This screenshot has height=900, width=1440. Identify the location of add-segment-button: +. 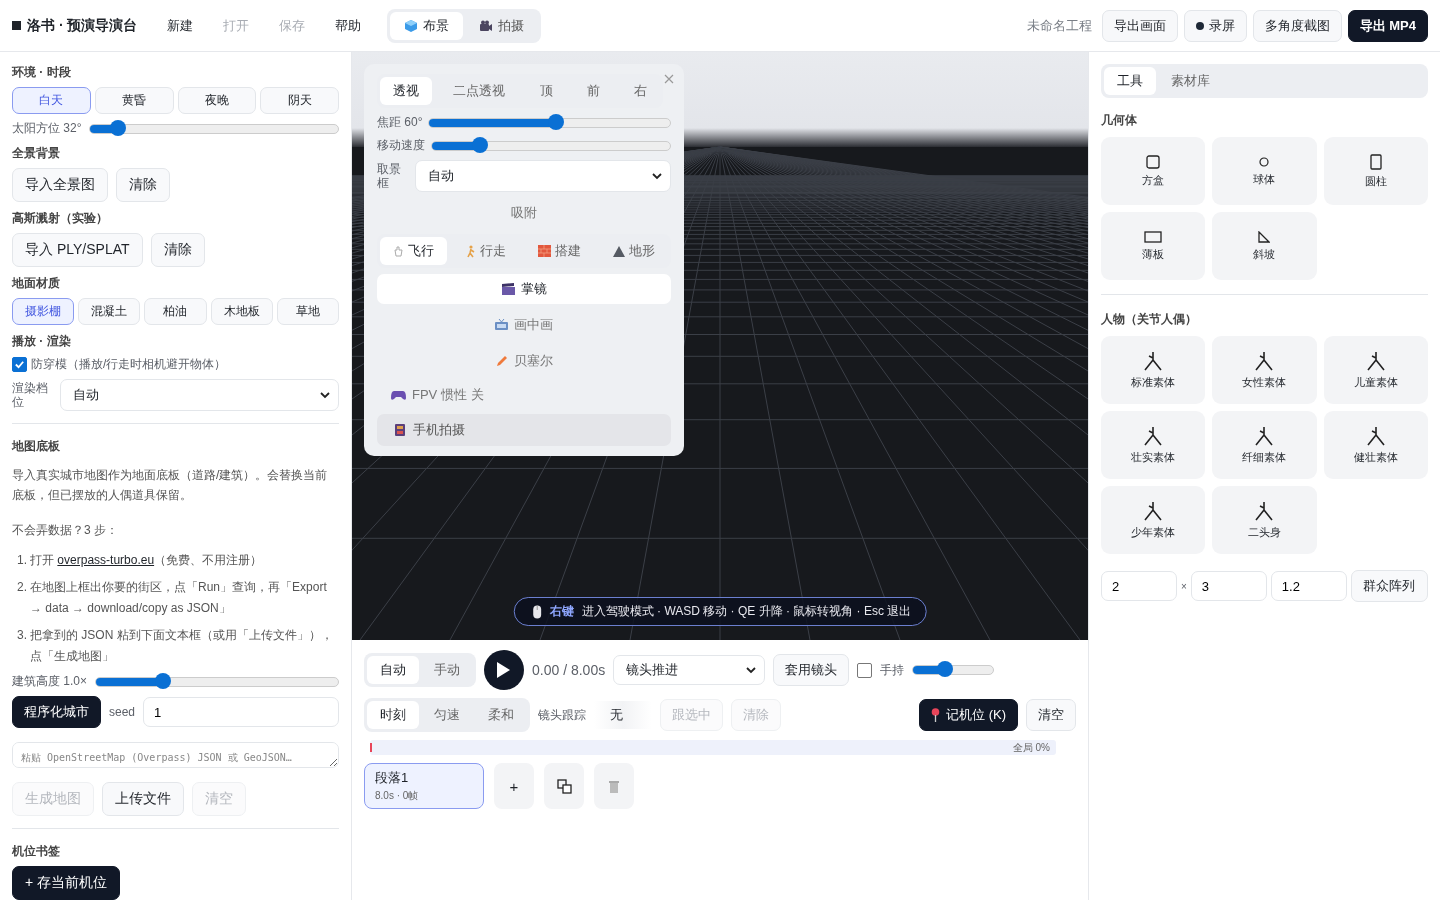
(514, 786).